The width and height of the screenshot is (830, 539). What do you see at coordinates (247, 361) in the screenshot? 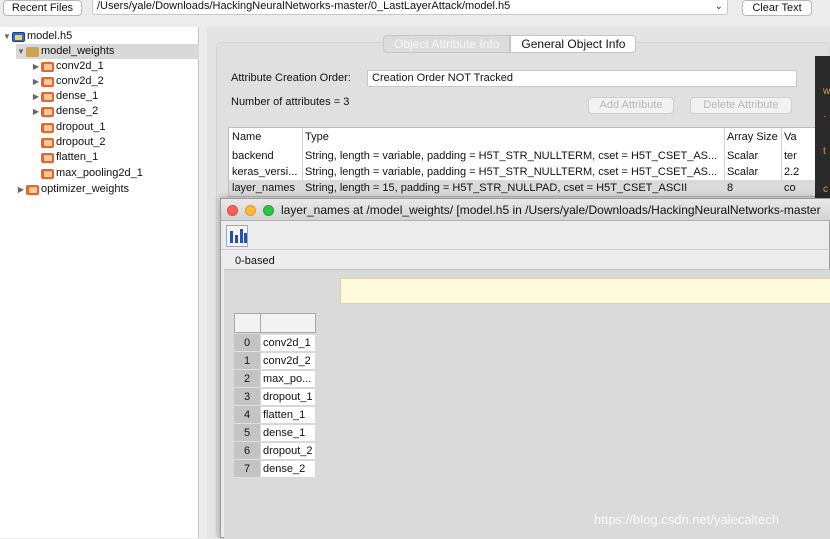
I see `row-index: 1` at bounding box center [247, 361].